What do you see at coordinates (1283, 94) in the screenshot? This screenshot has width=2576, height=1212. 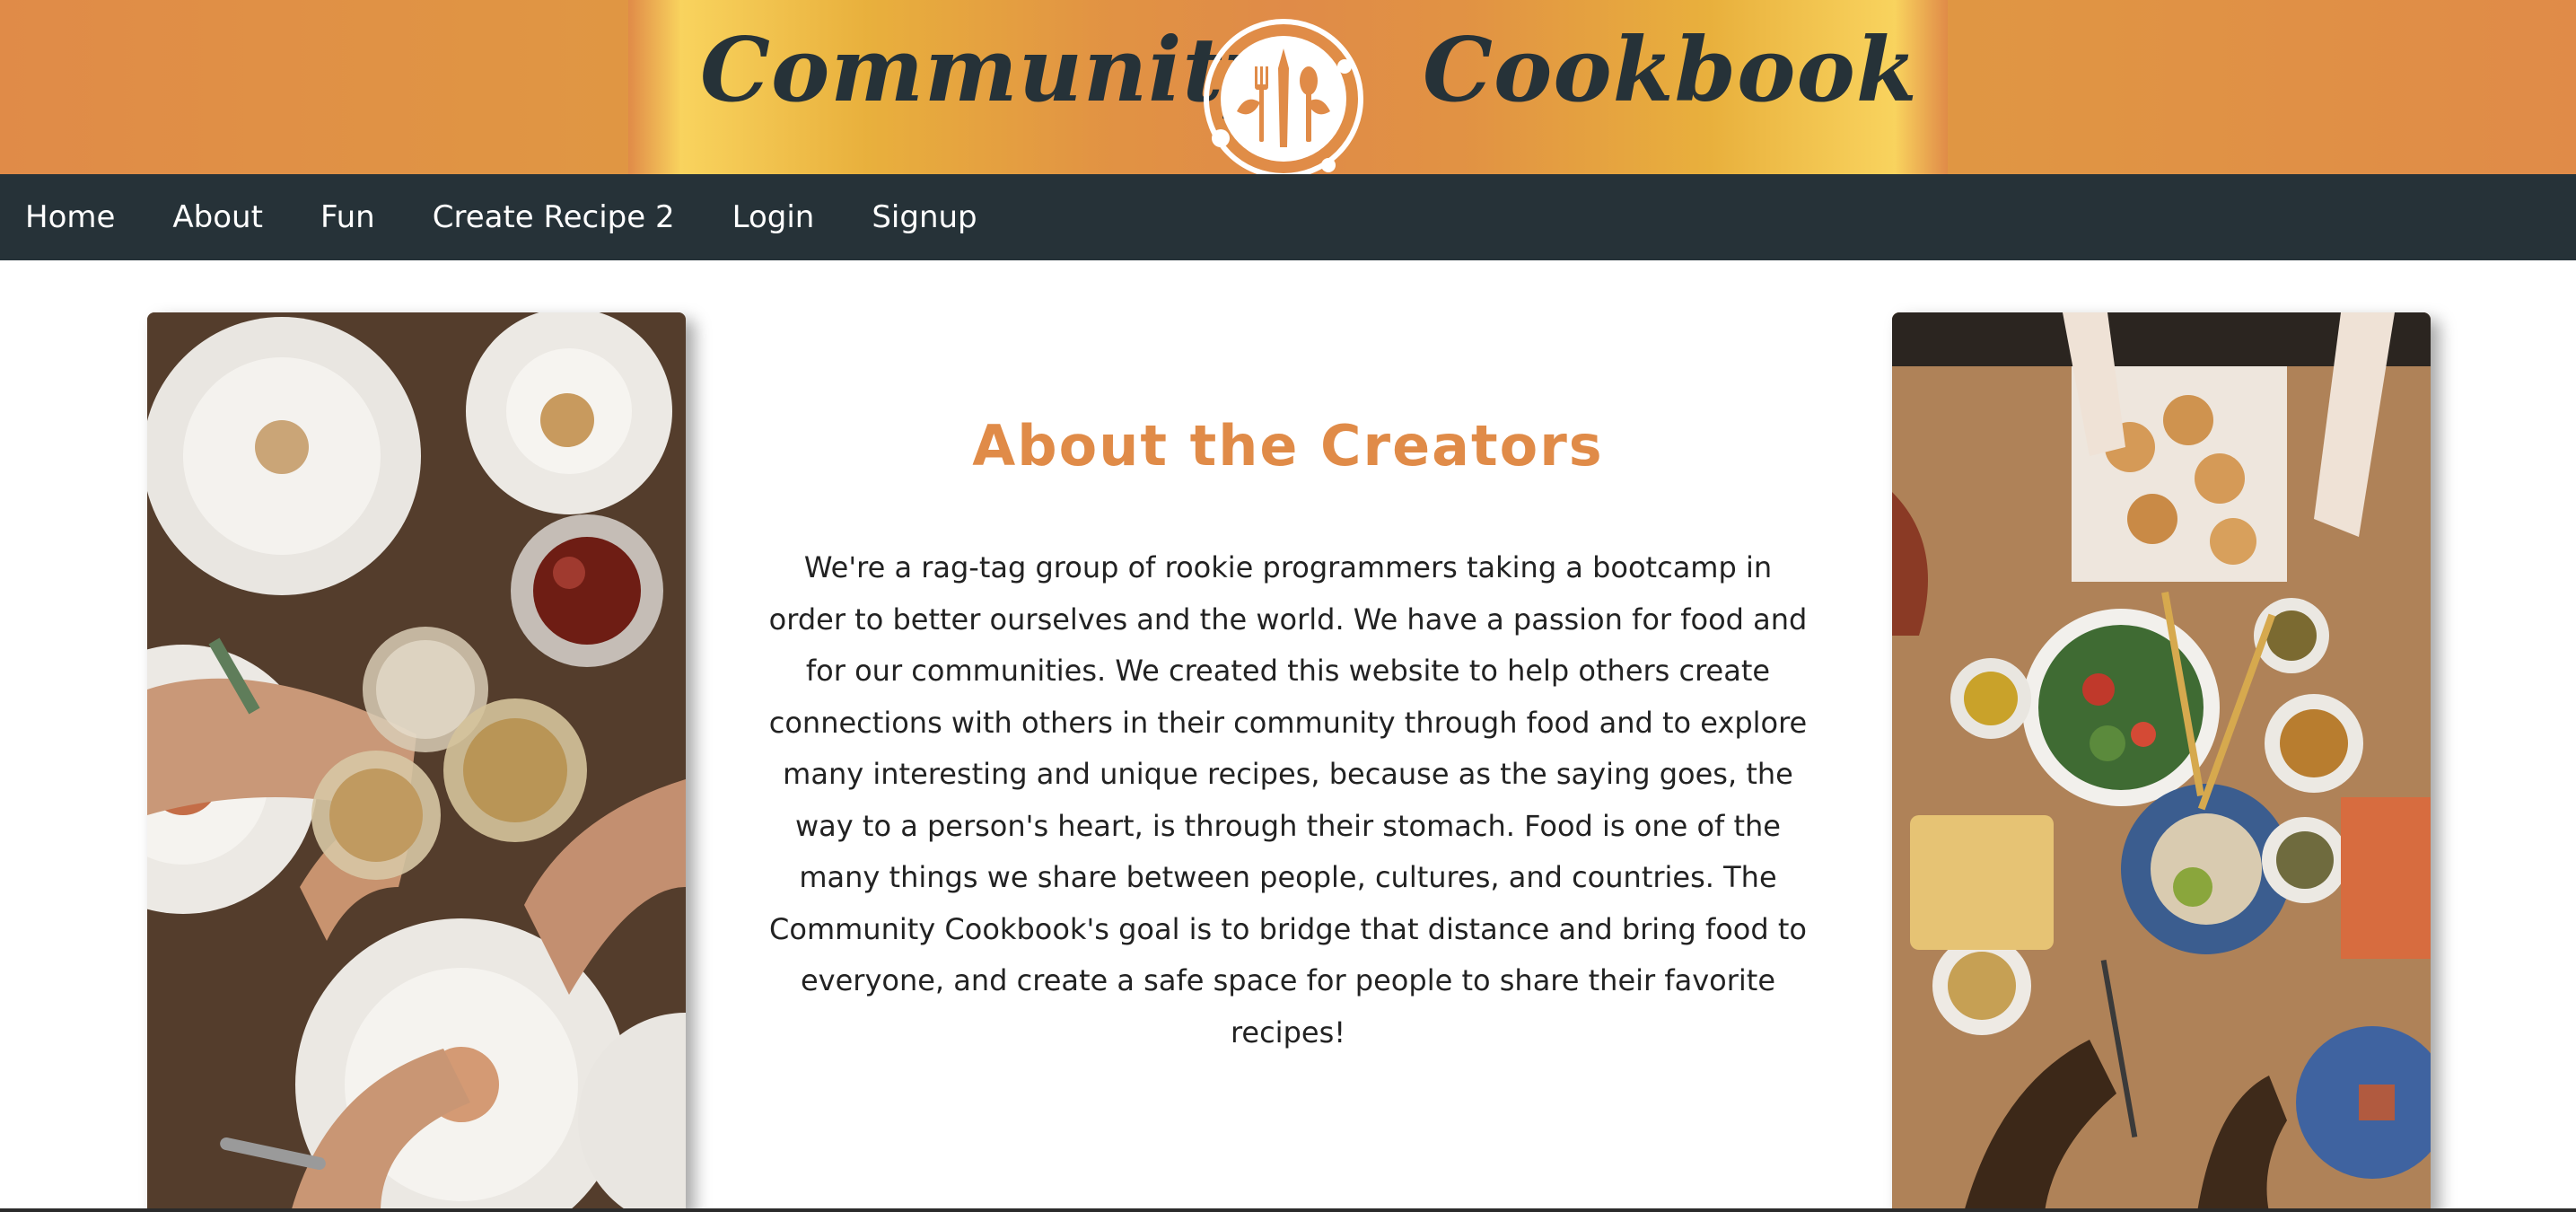 I see `utensils-circle-logo-icon` at bounding box center [1283, 94].